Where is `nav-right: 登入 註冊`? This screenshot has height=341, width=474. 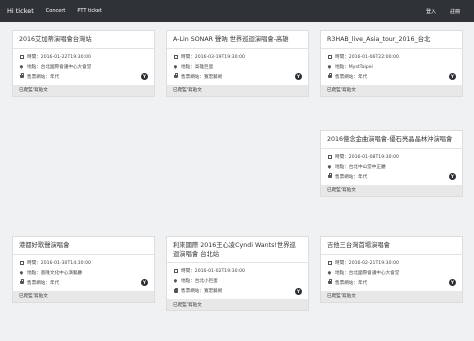
nav-right: 登入 註冊 is located at coordinates (450, 11).